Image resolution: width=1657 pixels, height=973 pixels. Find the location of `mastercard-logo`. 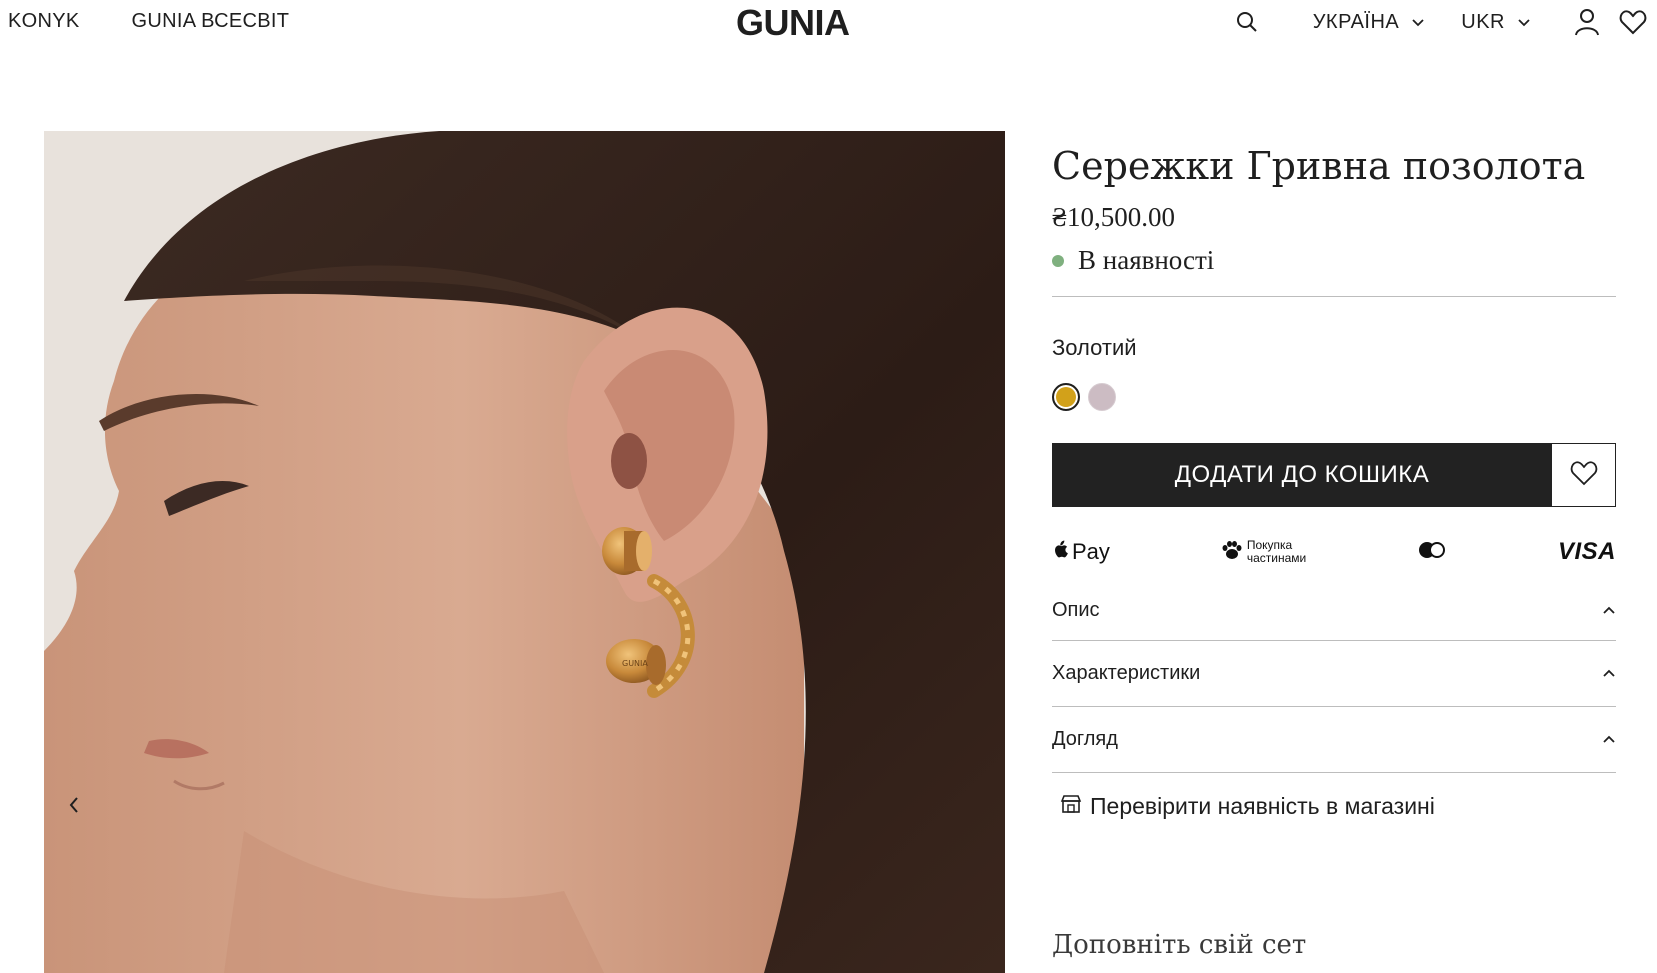

mastercard-logo is located at coordinates (1432, 552).